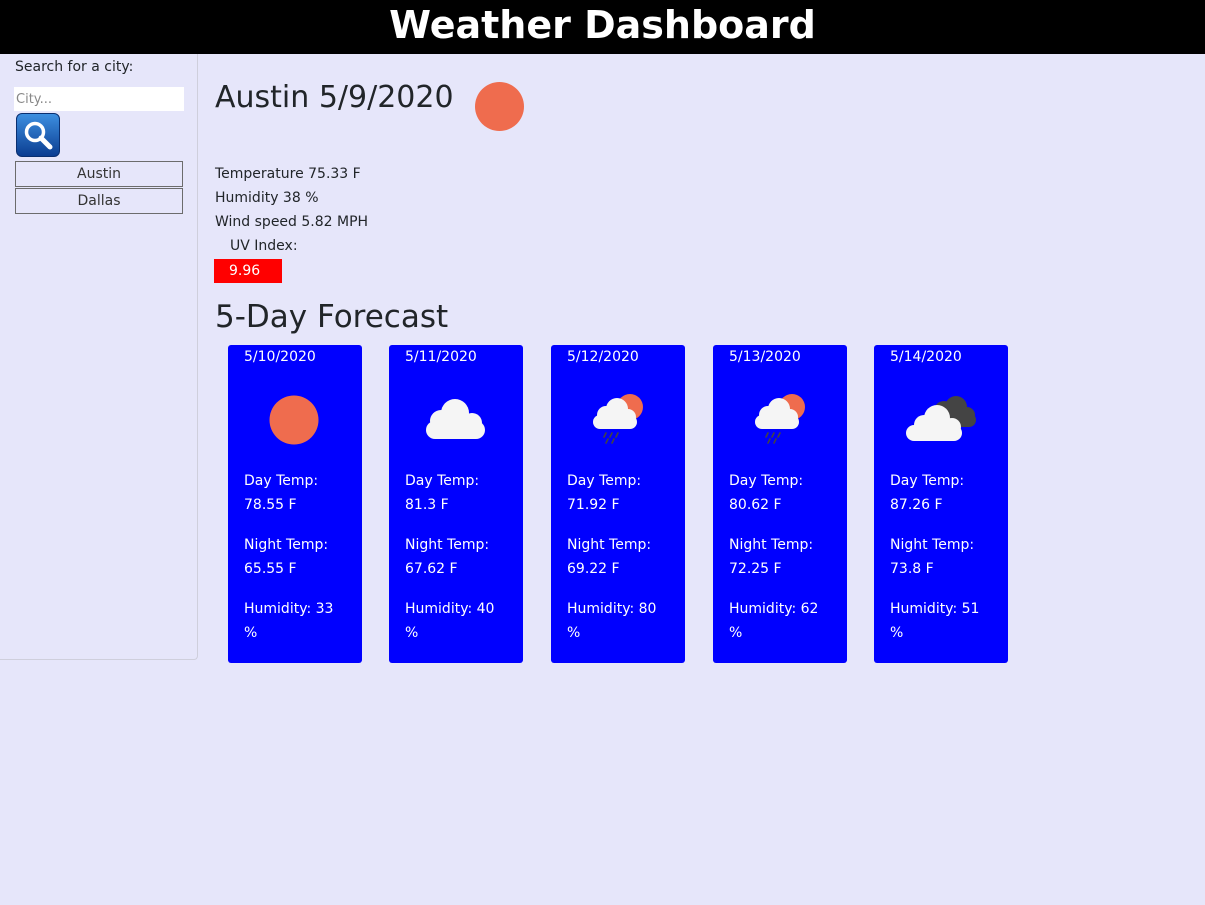  What do you see at coordinates (455, 419) in the screenshot?
I see `cloud-icon` at bounding box center [455, 419].